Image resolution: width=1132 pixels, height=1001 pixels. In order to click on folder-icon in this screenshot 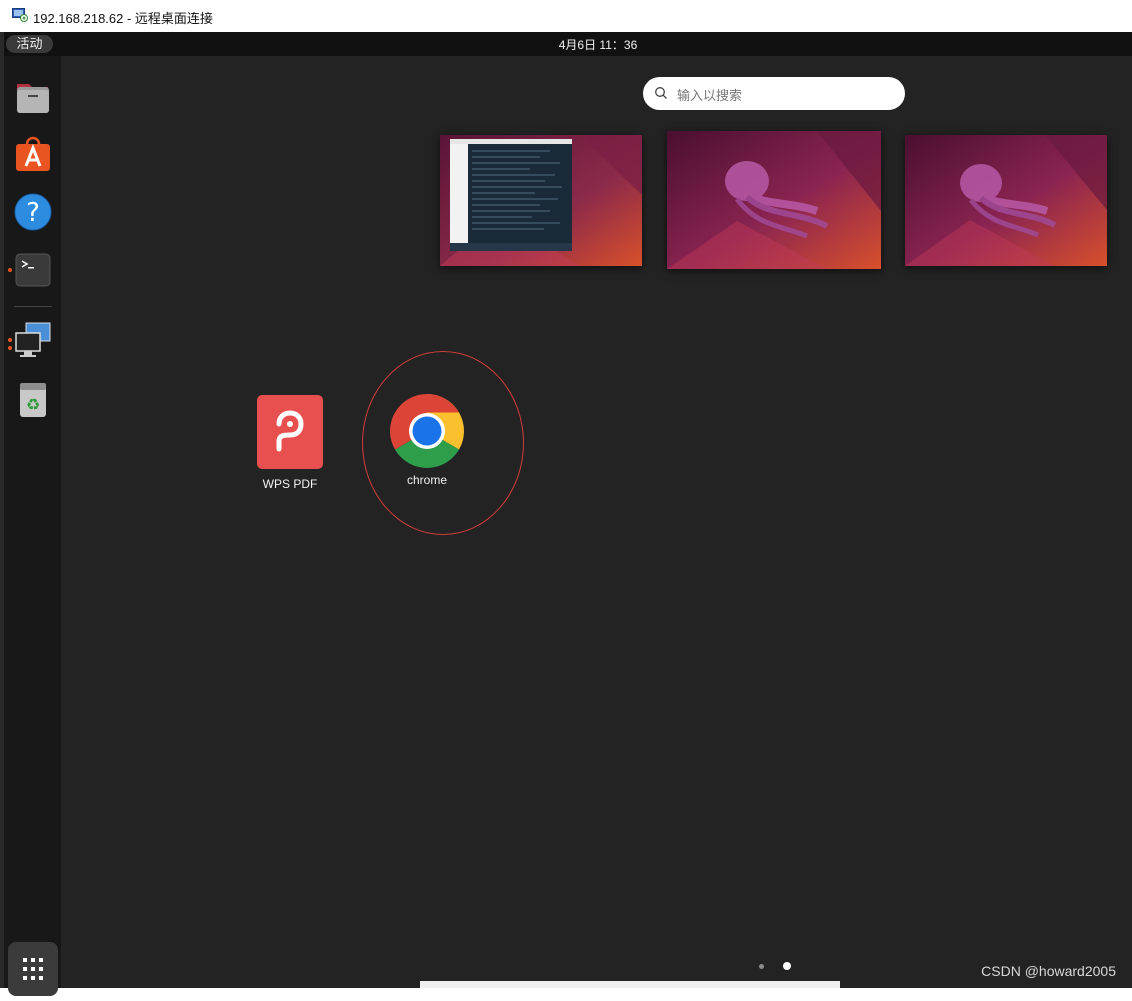, I will do `click(33, 98)`.